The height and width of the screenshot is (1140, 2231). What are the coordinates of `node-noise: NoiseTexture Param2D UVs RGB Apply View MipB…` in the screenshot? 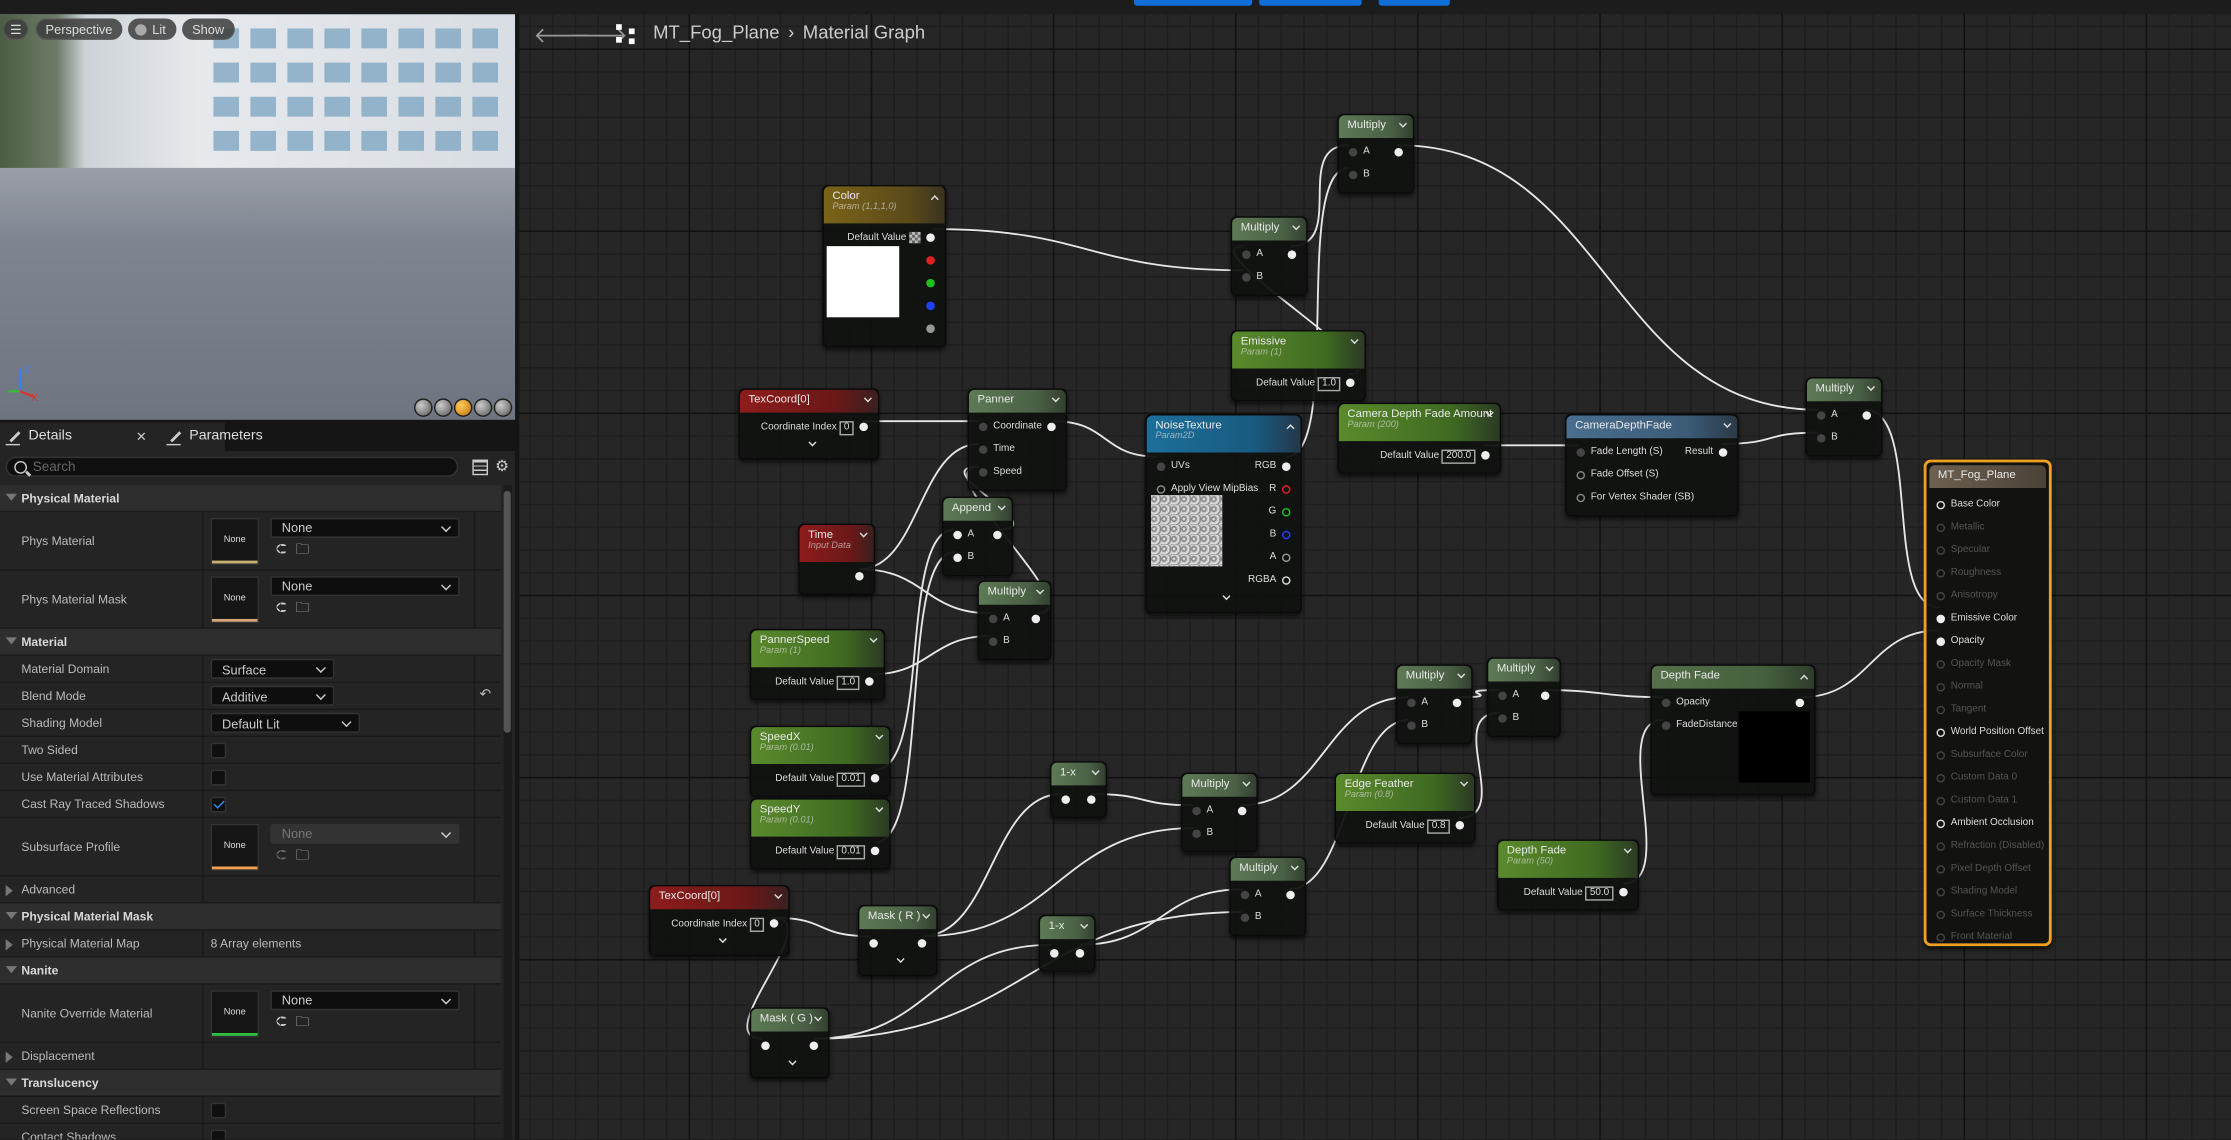 It's located at (1223, 514).